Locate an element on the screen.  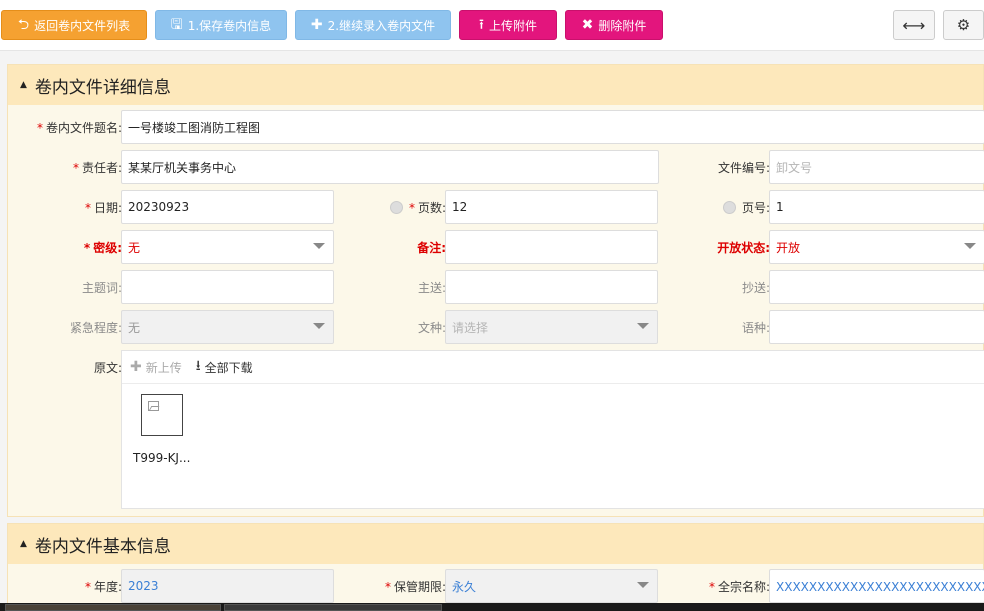
fonds-name-field: XXXXXXXXXXXXXXXXXXXXXXXXXXXXX厅 is located at coordinates (876, 586).